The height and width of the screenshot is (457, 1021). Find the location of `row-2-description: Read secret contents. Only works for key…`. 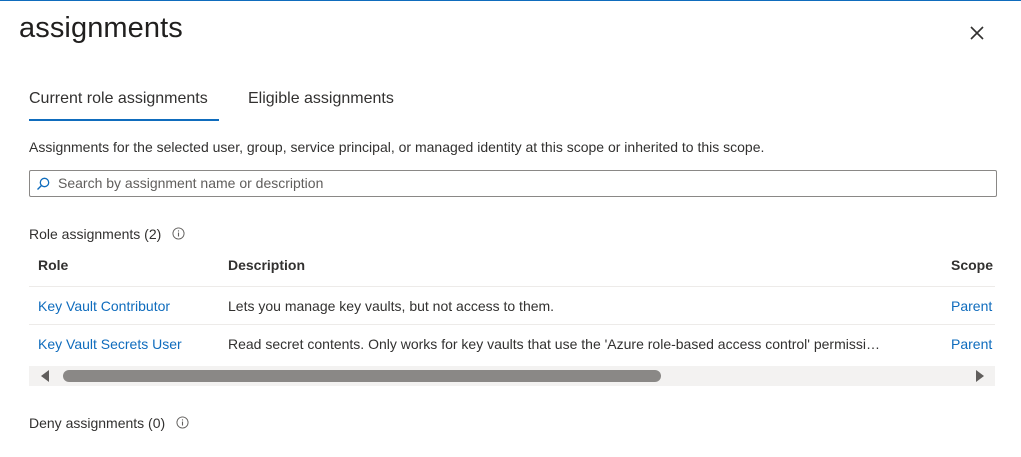

row-2-description: Read secret contents. Only works for key… is located at coordinates (554, 344).